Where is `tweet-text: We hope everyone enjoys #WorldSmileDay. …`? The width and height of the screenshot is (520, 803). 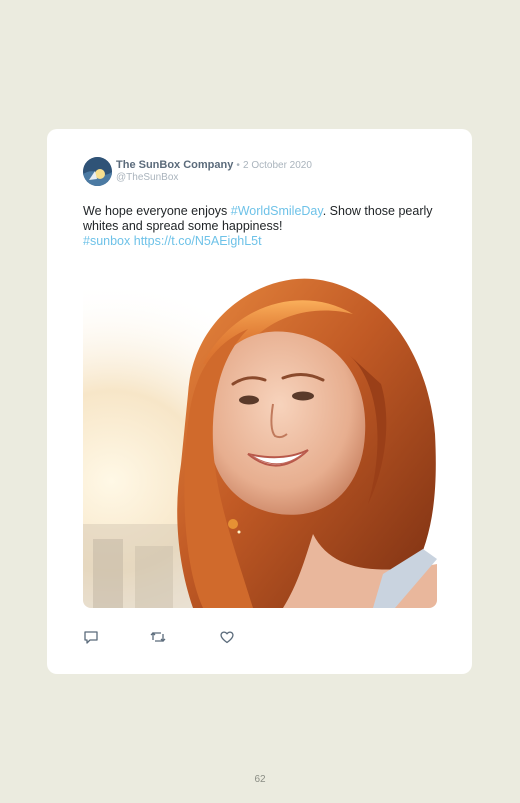
tweet-text: We hope everyone enjoys #WorldSmileDay. … is located at coordinates (258, 226).